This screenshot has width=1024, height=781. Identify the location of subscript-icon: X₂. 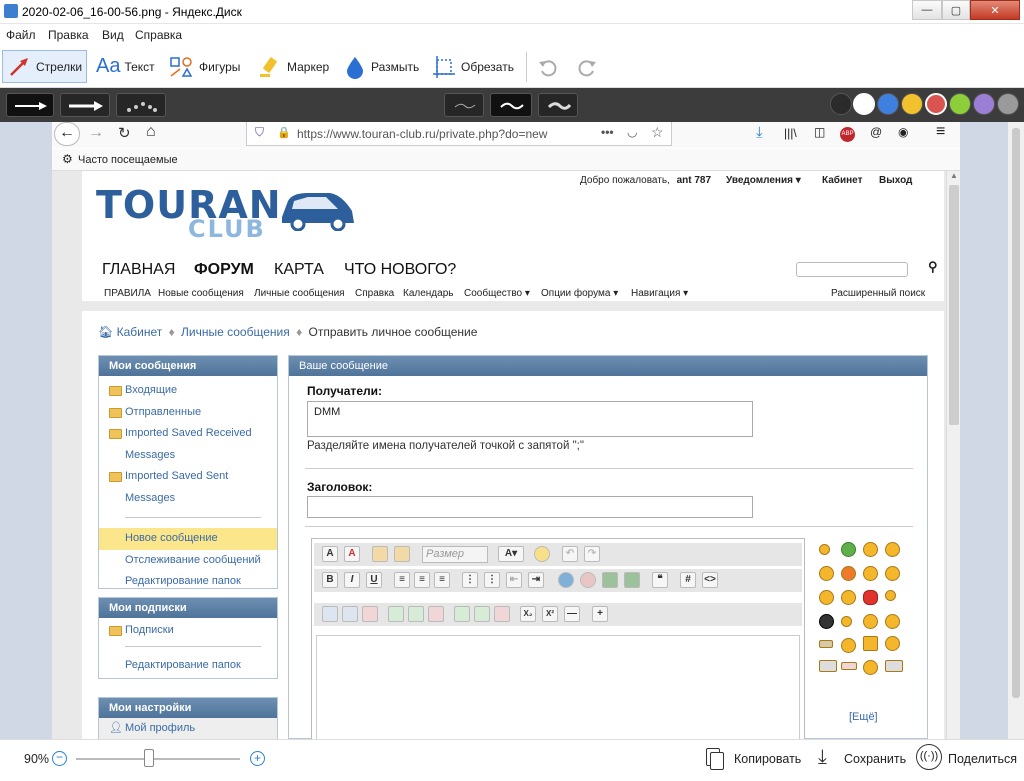
(528, 614).